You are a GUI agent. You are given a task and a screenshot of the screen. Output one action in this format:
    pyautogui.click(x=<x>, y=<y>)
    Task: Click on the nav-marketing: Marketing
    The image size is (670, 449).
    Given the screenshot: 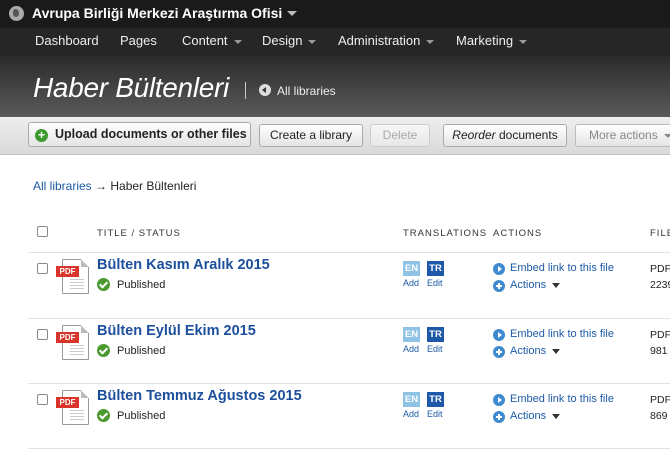 What is the action you would take?
    pyautogui.click(x=492, y=40)
    